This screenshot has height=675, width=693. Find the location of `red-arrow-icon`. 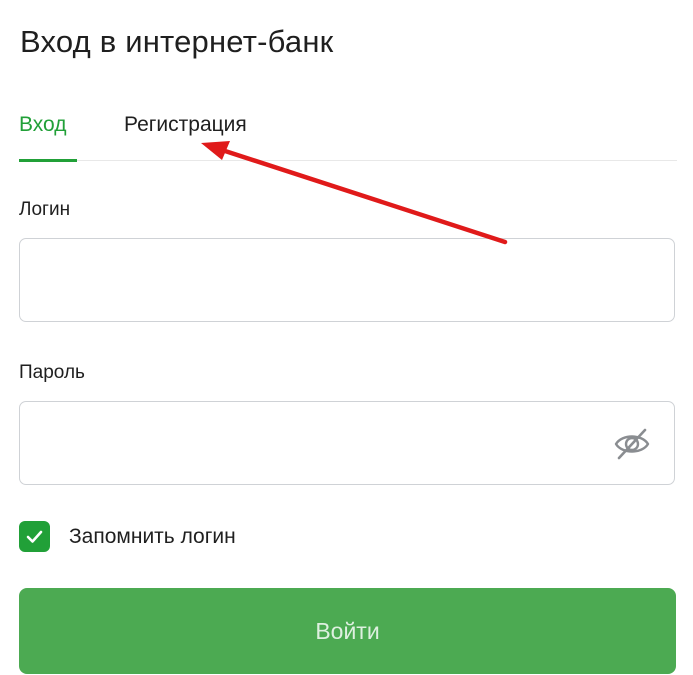

red-arrow-icon is located at coordinates (354, 193).